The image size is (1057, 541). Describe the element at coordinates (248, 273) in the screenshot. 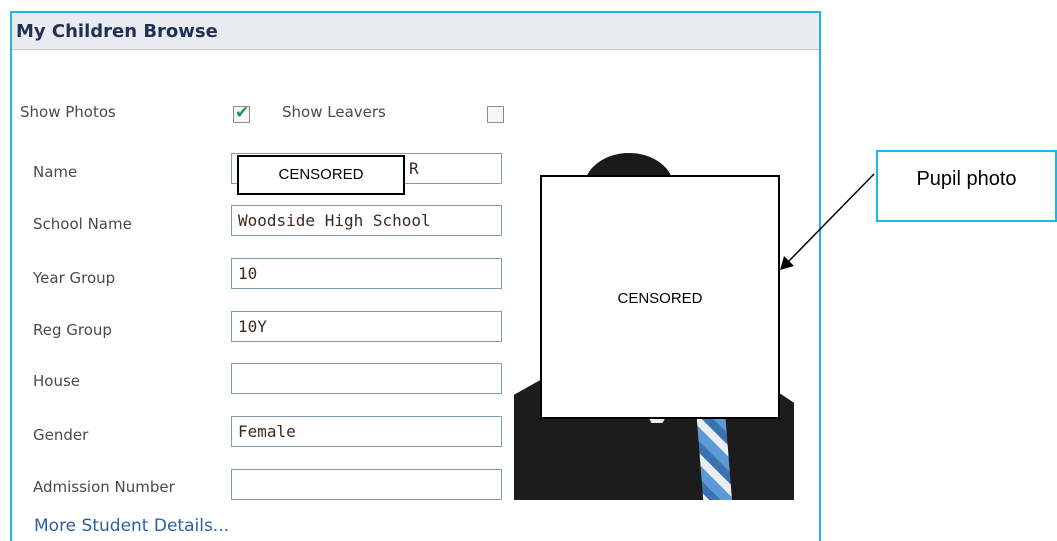

I see `year-group-value: 10` at that location.